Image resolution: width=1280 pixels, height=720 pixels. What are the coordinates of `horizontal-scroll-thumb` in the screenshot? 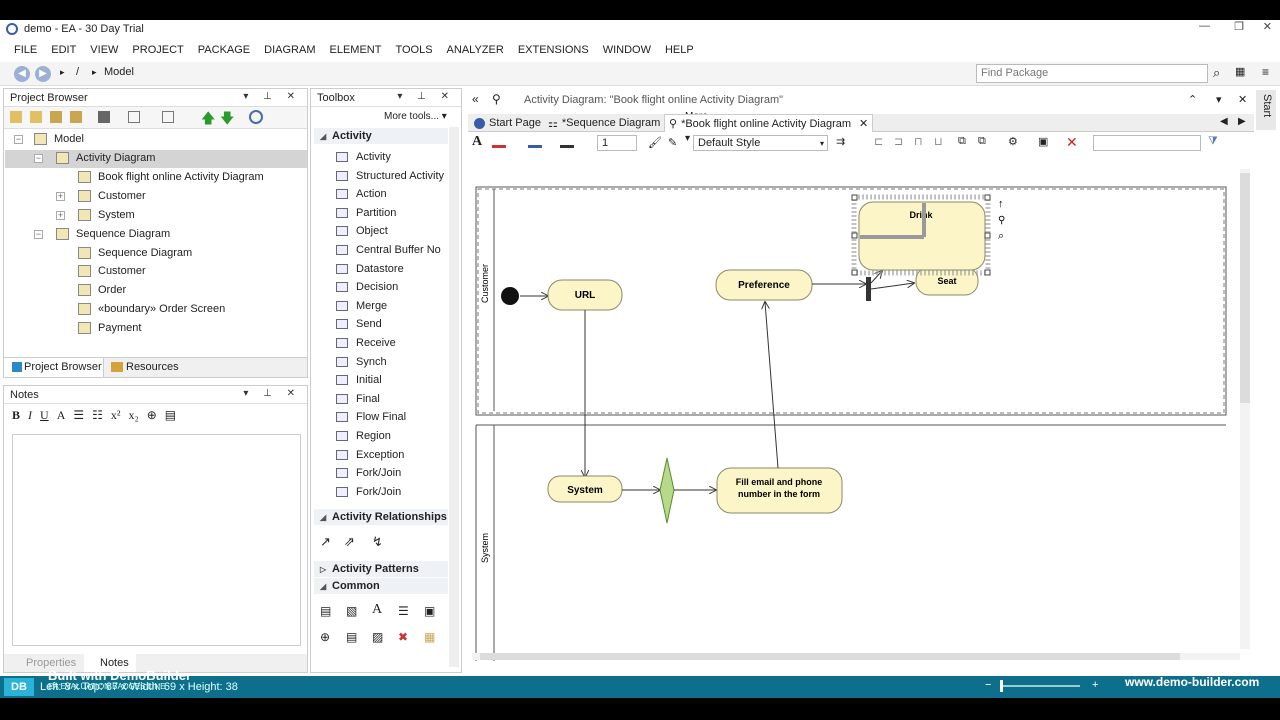 It's located at (830, 656).